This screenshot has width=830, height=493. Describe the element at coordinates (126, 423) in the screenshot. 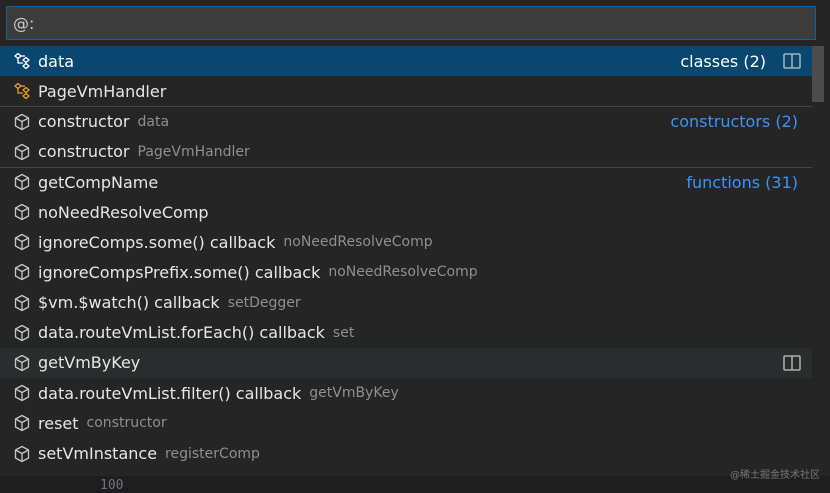

I see `symbol-container-description: constructor` at that location.